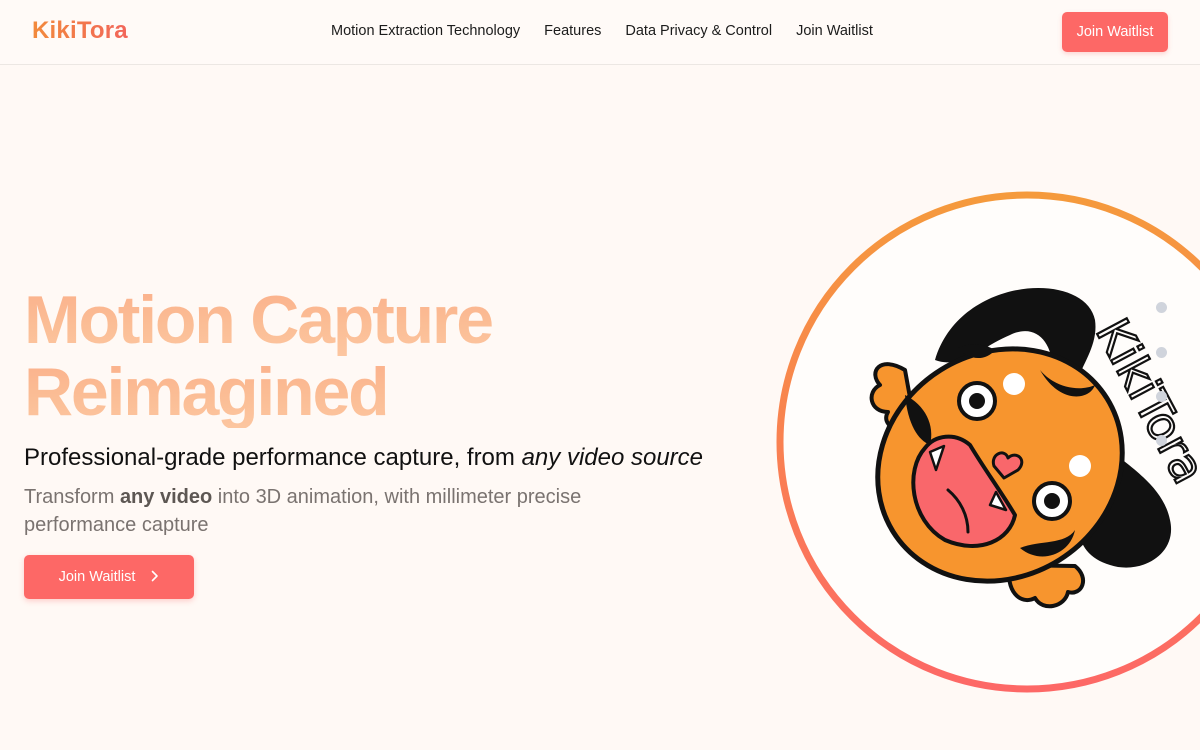 This screenshot has height=750, width=1200. What do you see at coordinates (834, 31) in the screenshot?
I see `nav-link-join-waitlist: Join Waitlist` at bounding box center [834, 31].